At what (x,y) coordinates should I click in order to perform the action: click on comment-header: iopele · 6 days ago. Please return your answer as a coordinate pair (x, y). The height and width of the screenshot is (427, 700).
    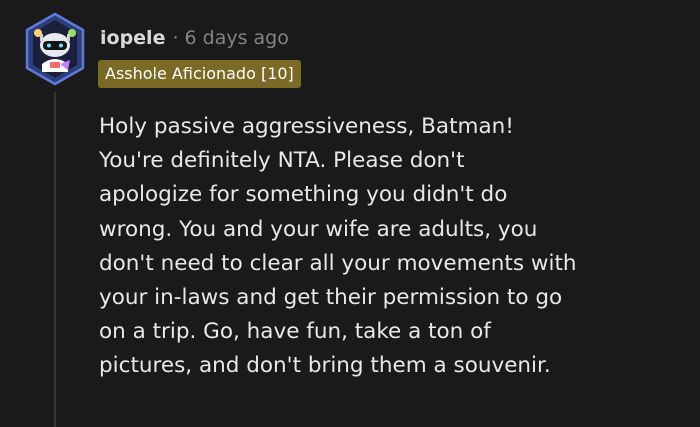
    Looking at the image, I should click on (194, 38).